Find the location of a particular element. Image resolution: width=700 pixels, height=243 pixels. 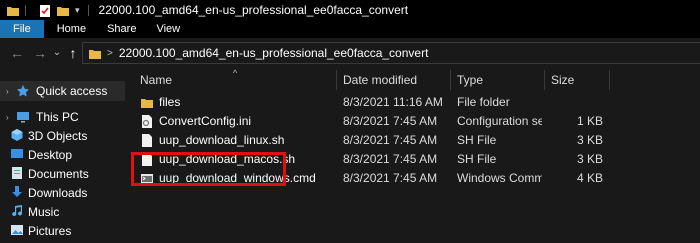

sidebar-item-3d-objects: 3D Objects is located at coordinates (62, 136).